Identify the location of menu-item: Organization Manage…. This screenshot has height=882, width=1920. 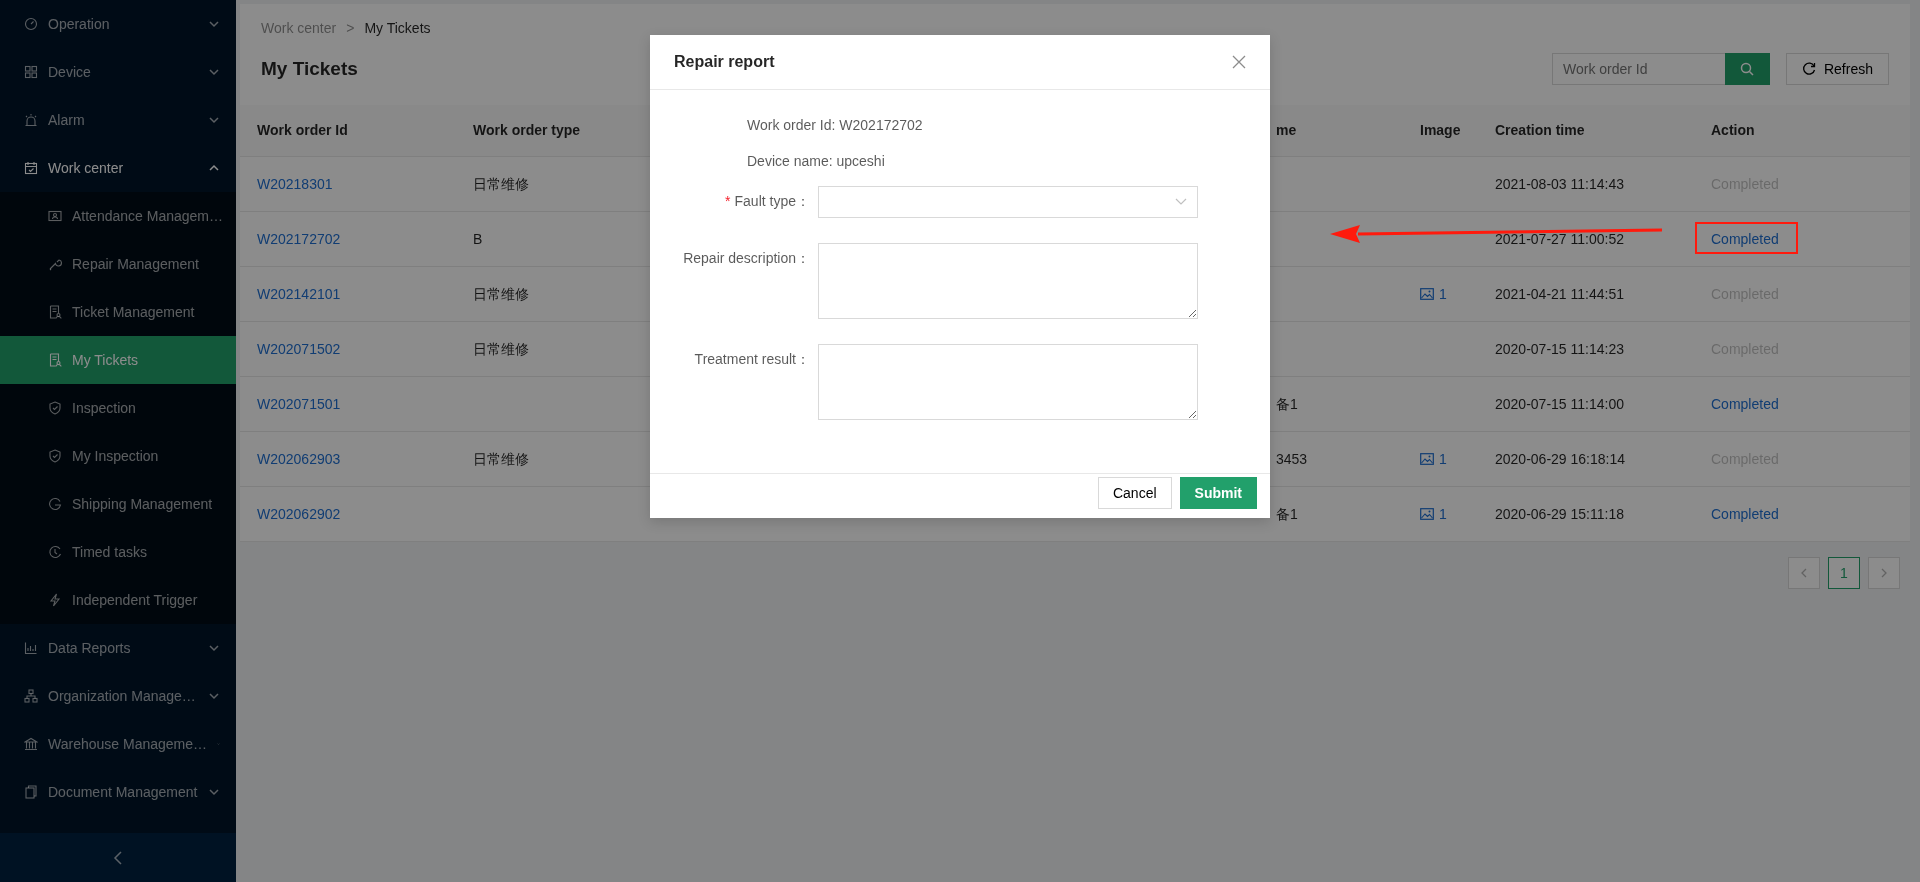
(118, 696).